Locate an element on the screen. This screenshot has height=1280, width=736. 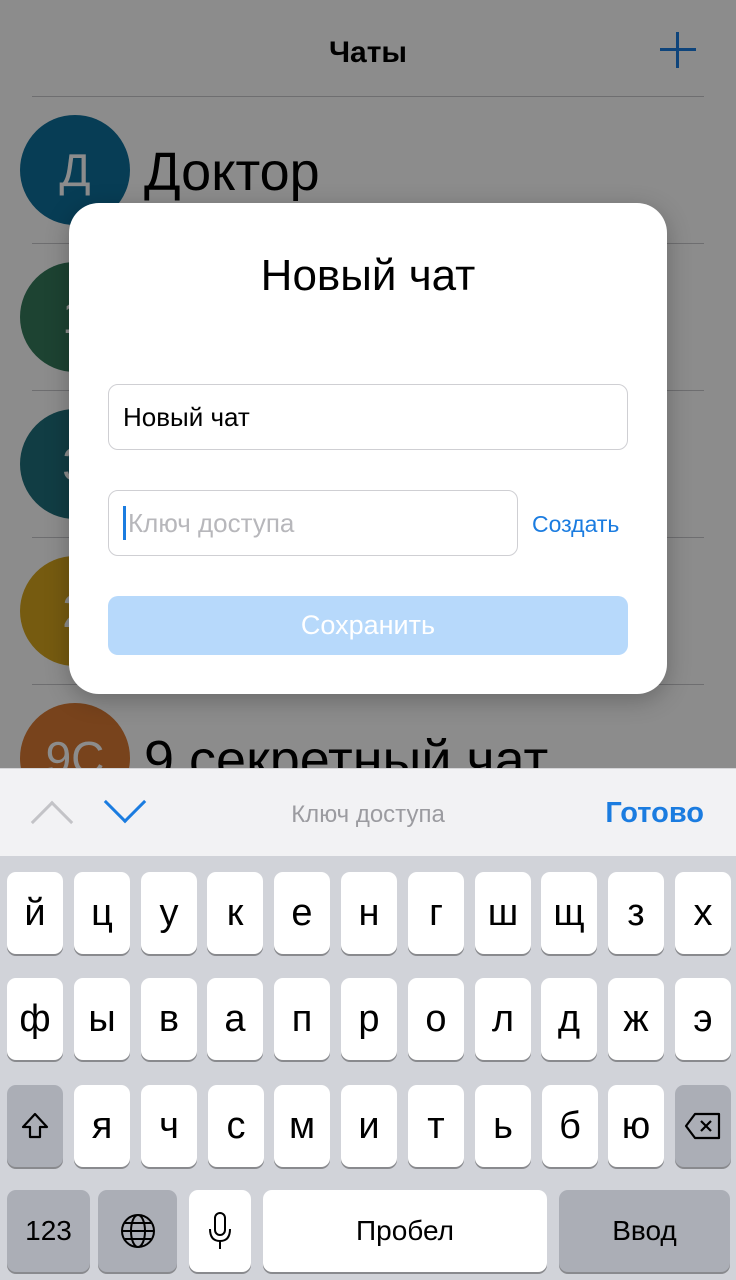
letter-key: г is located at coordinates (436, 913).